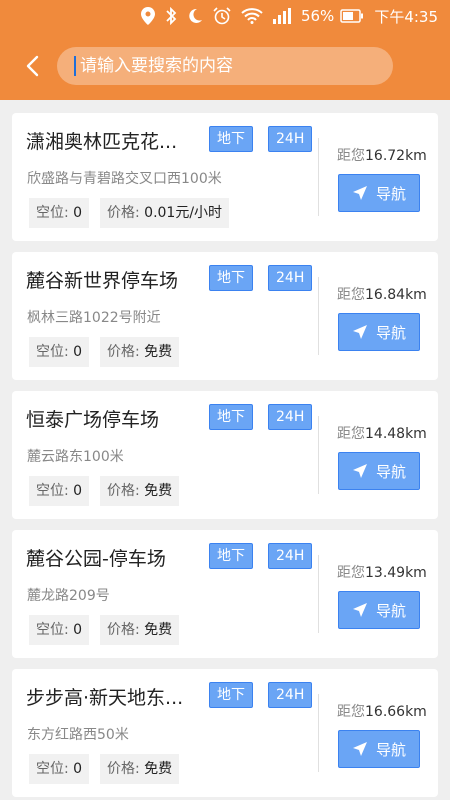  What do you see at coordinates (252, 16) in the screenshot?
I see `wifi-icon` at bounding box center [252, 16].